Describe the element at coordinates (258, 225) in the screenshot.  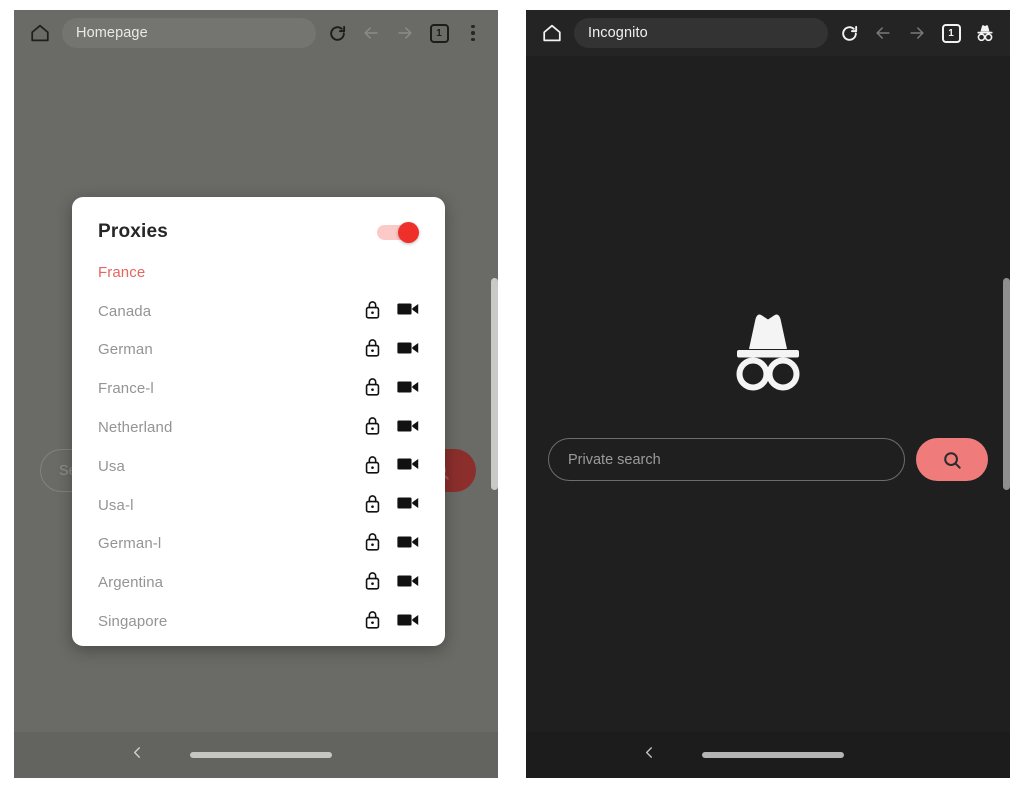
I see `proxies-dialog-header: Proxies` at that location.